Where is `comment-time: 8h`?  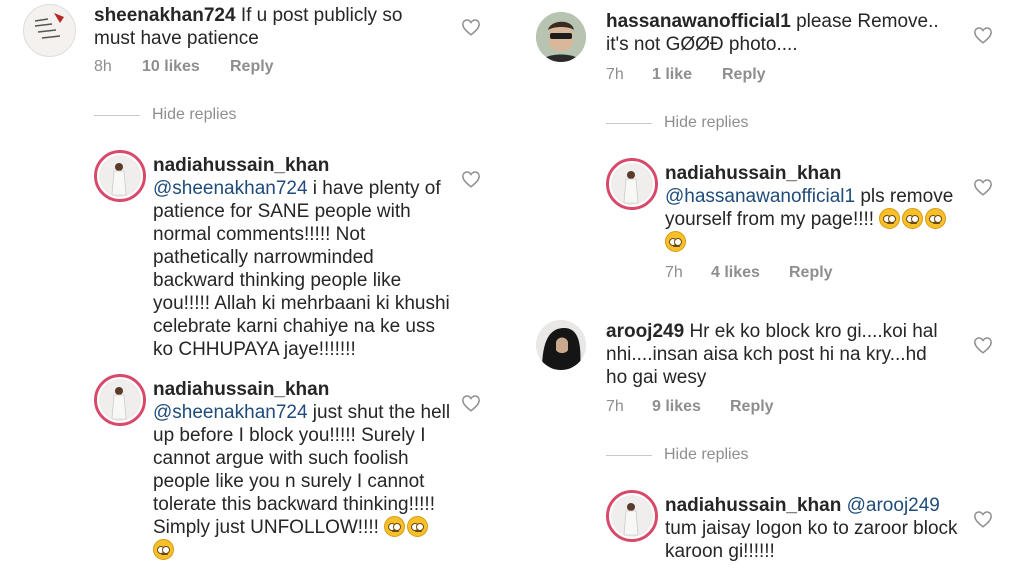 comment-time: 8h is located at coordinates (103, 66).